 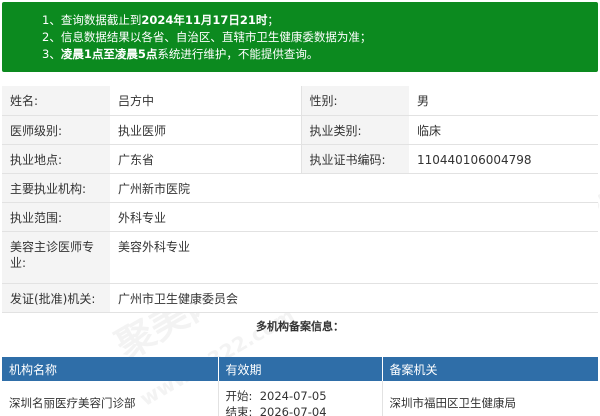 I want to click on table-header-row: 机构名称 有效期 备案机关, so click(x=300, y=369).